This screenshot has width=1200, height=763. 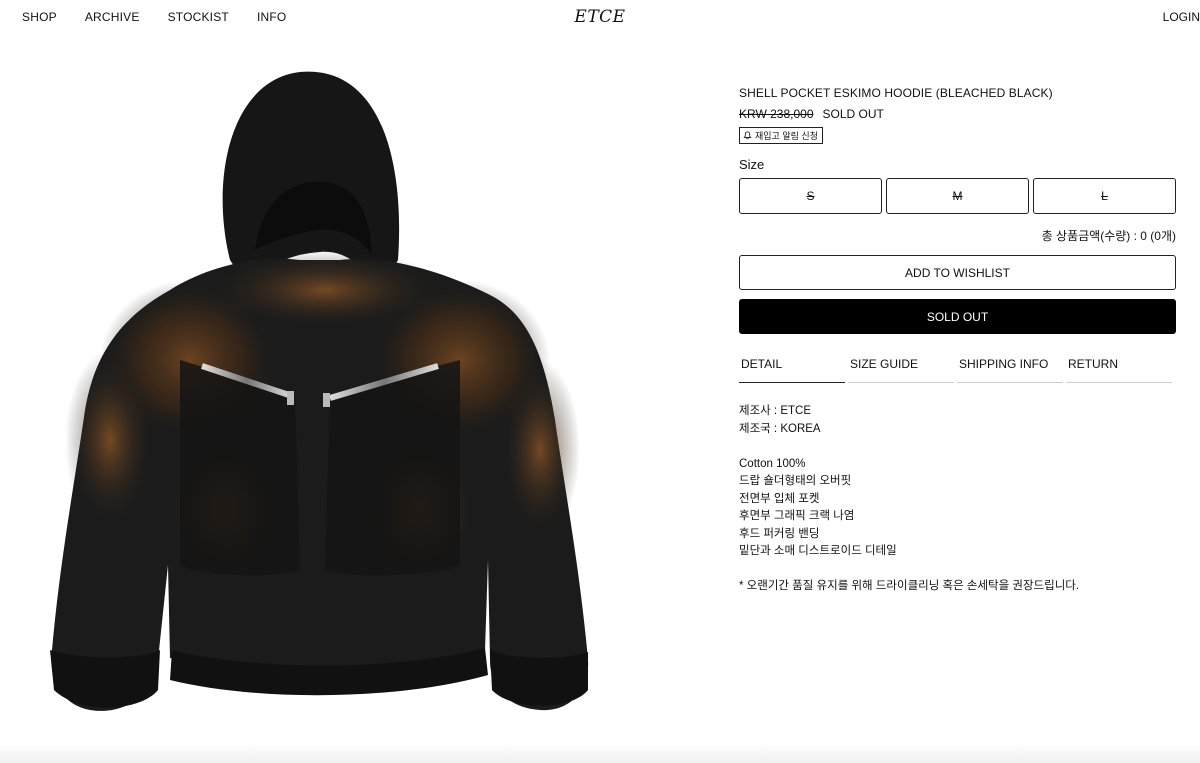 I want to click on product-tabs: DETAIL SIZE GUIDE SHIPPING INFO RETURN, so click(x=957, y=370).